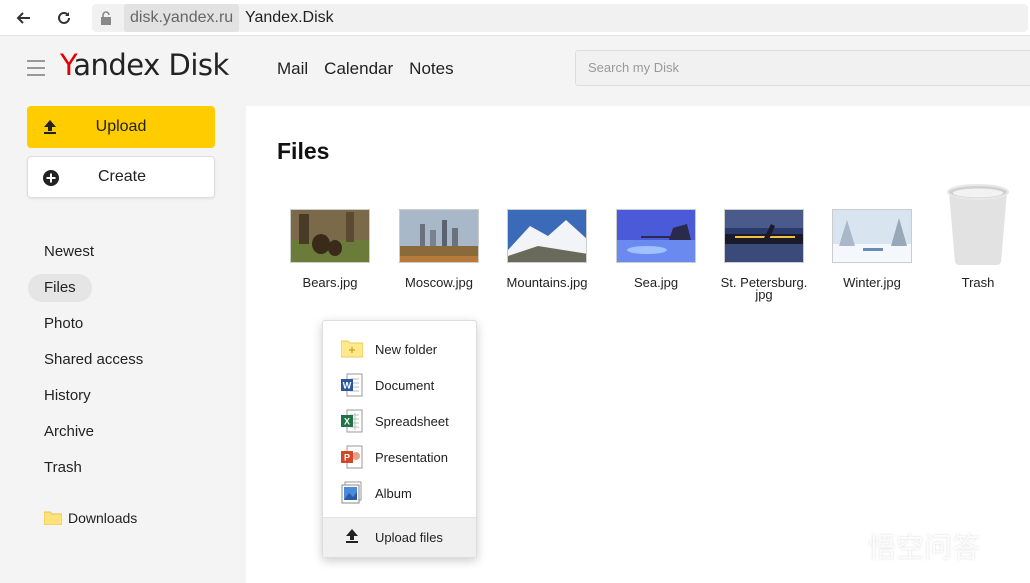 Image resolution: width=1030 pixels, height=583 pixels. I want to click on file-item-moscow: Moscow.jpg, so click(439, 249).